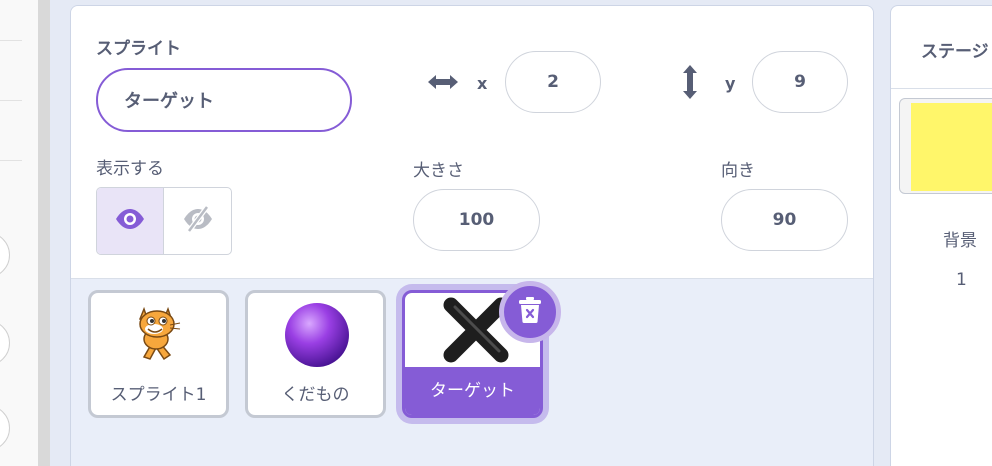 The height and width of the screenshot is (466, 992). Describe the element at coordinates (443, 84) in the screenshot. I see `horizontal-arrows-icon` at that location.